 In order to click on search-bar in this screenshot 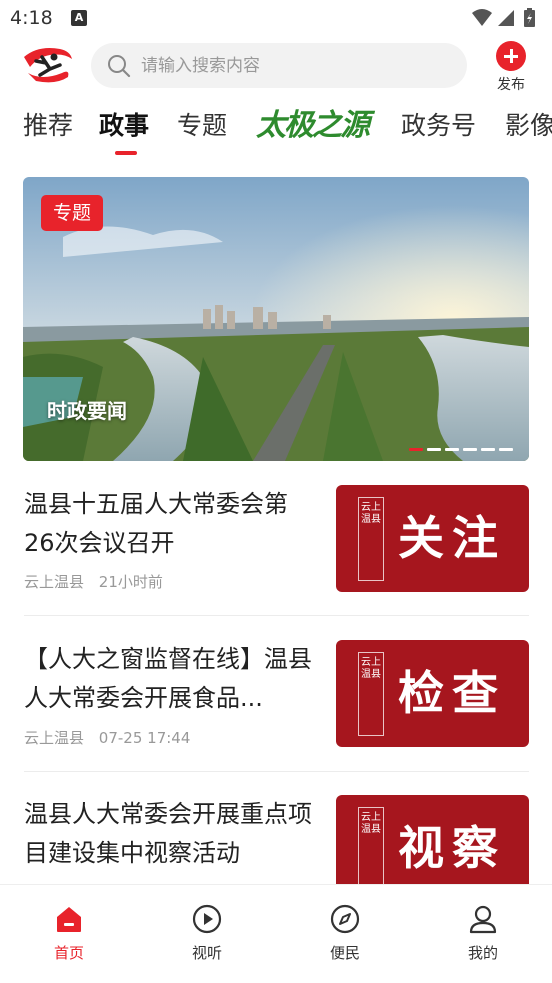, I will do `click(279, 65)`.